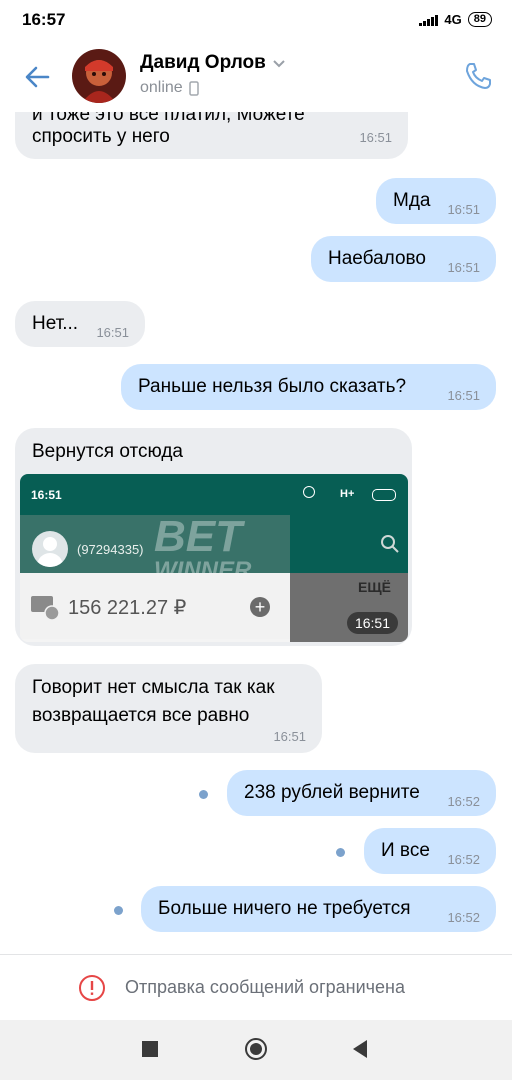  I want to click on warning-icon, so click(92, 988).